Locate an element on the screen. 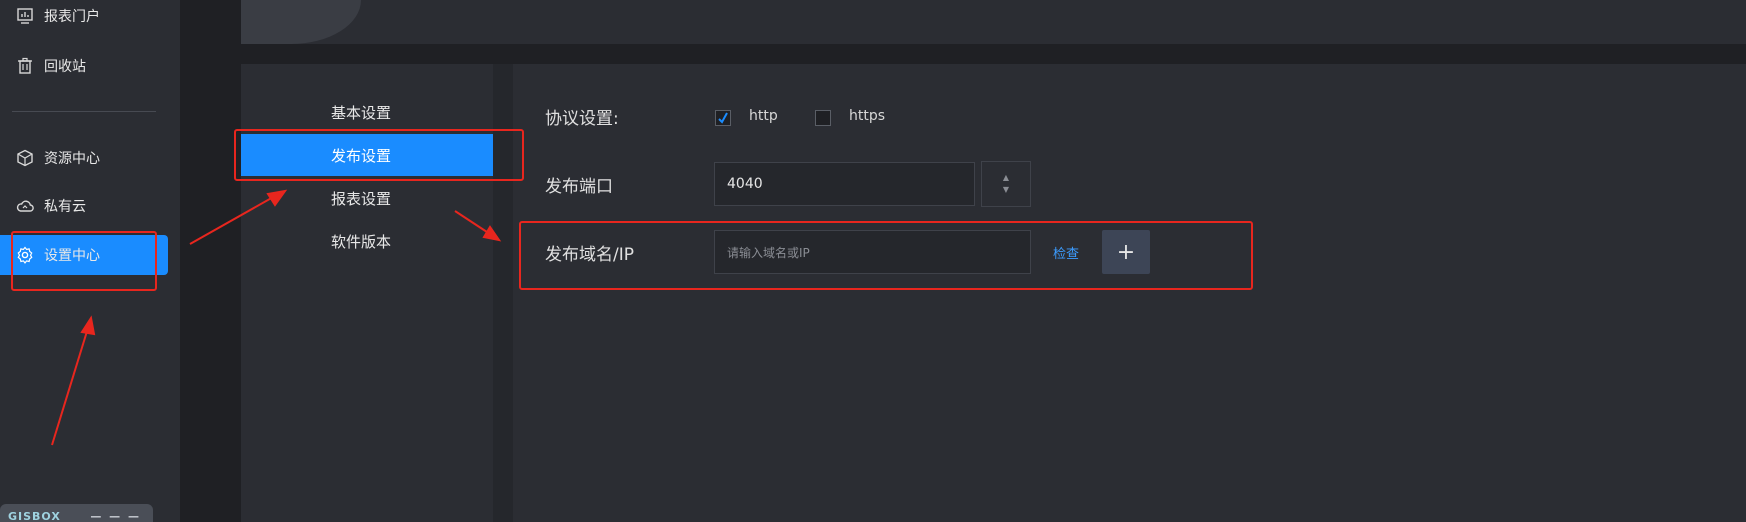 The height and width of the screenshot is (522, 1746). port-stepper: ▲ ▼ is located at coordinates (1006, 184).